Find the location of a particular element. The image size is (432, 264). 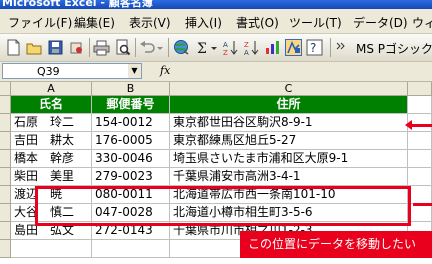

target-arrow is located at coordinates (418, 125).